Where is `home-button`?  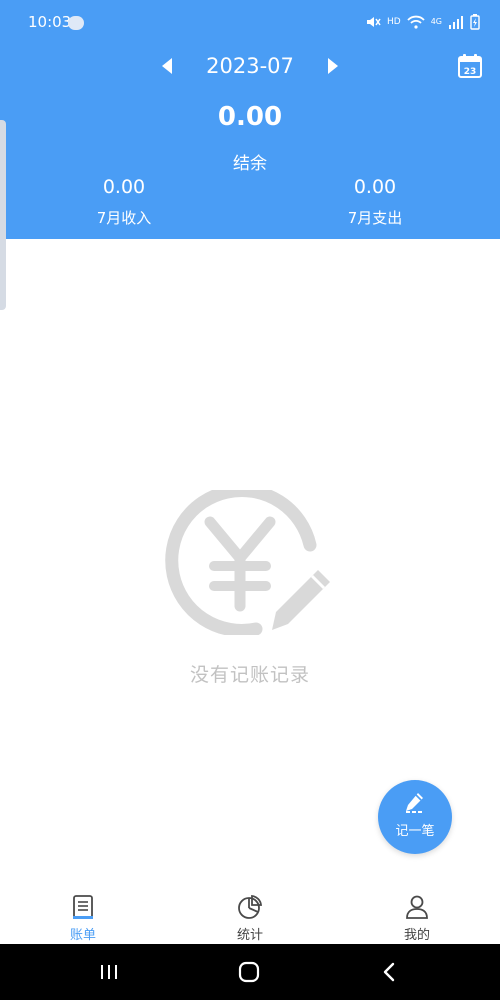 home-button is located at coordinates (249, 972).